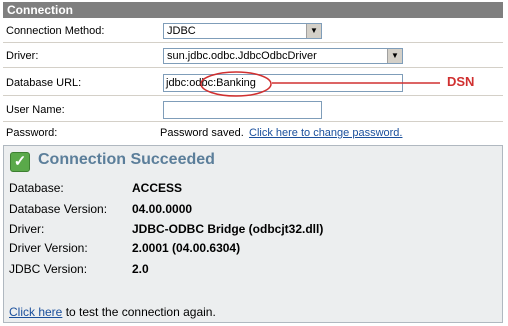  I want to click on retest-link: Click here, so click(35, 312).